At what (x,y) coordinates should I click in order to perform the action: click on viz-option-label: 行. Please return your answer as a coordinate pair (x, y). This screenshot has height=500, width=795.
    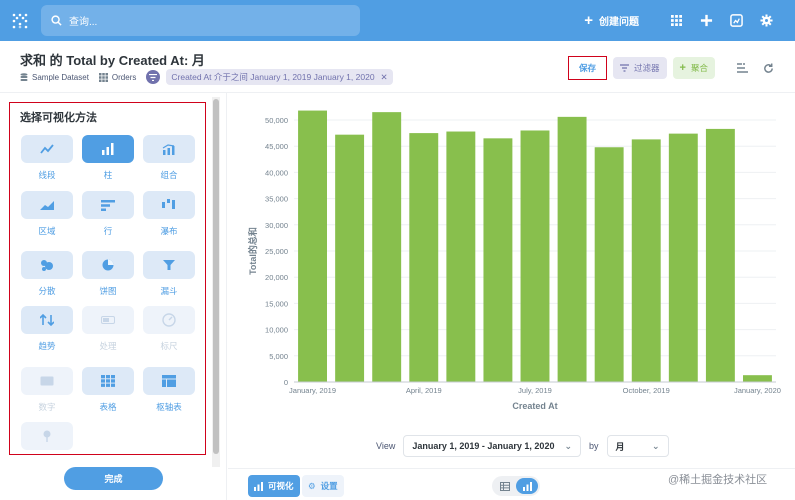
    Looking at the image, I should click on (108, 231).